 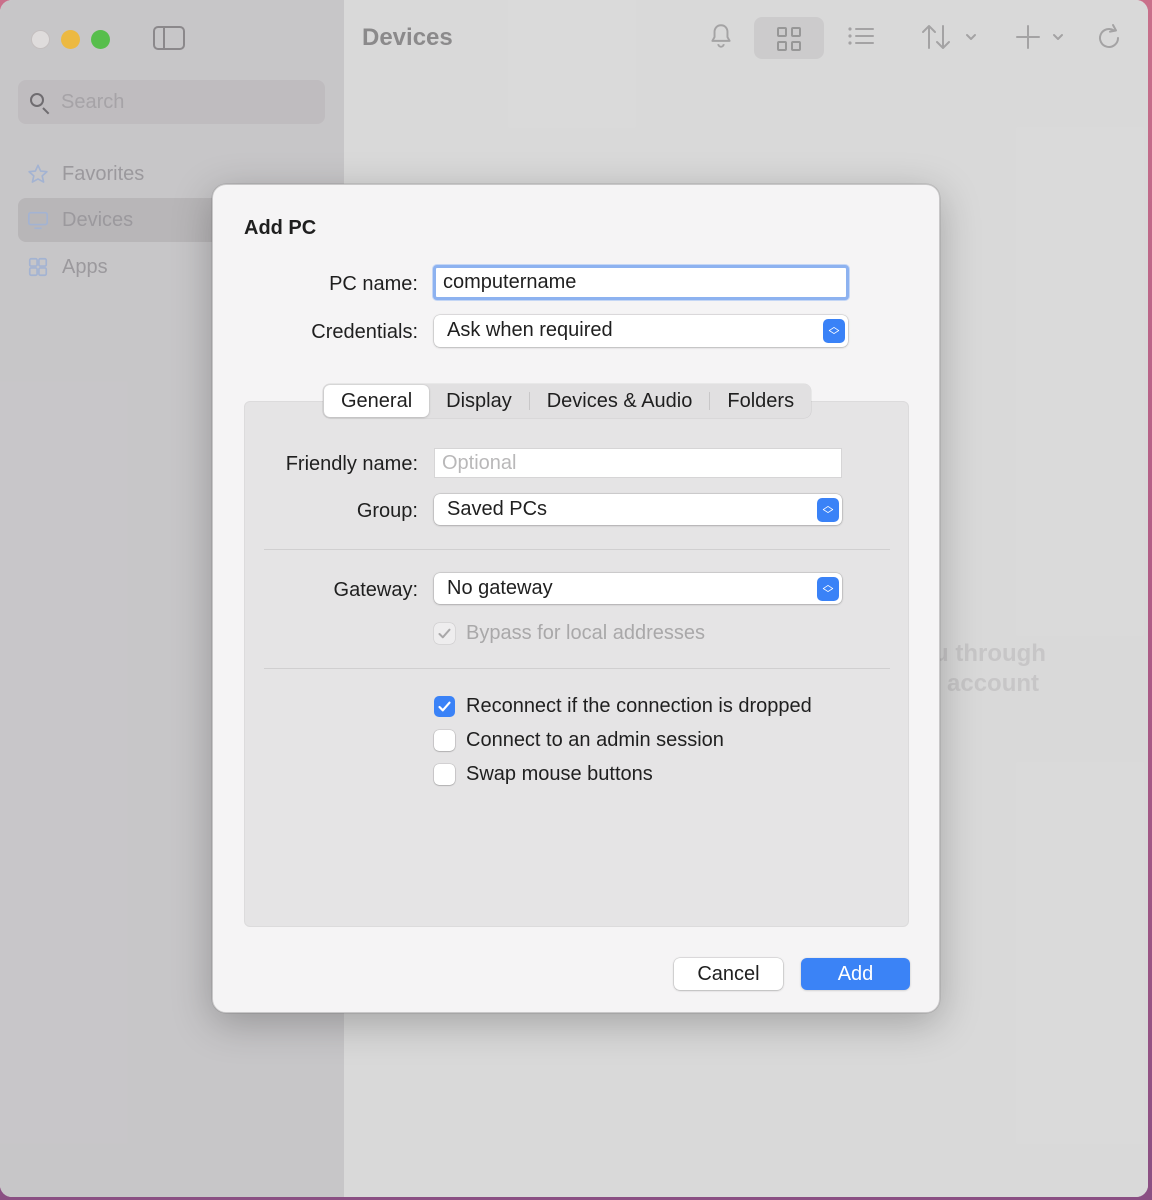 I want to click on cancel-button: Cancel, so click(x=728, y=974).